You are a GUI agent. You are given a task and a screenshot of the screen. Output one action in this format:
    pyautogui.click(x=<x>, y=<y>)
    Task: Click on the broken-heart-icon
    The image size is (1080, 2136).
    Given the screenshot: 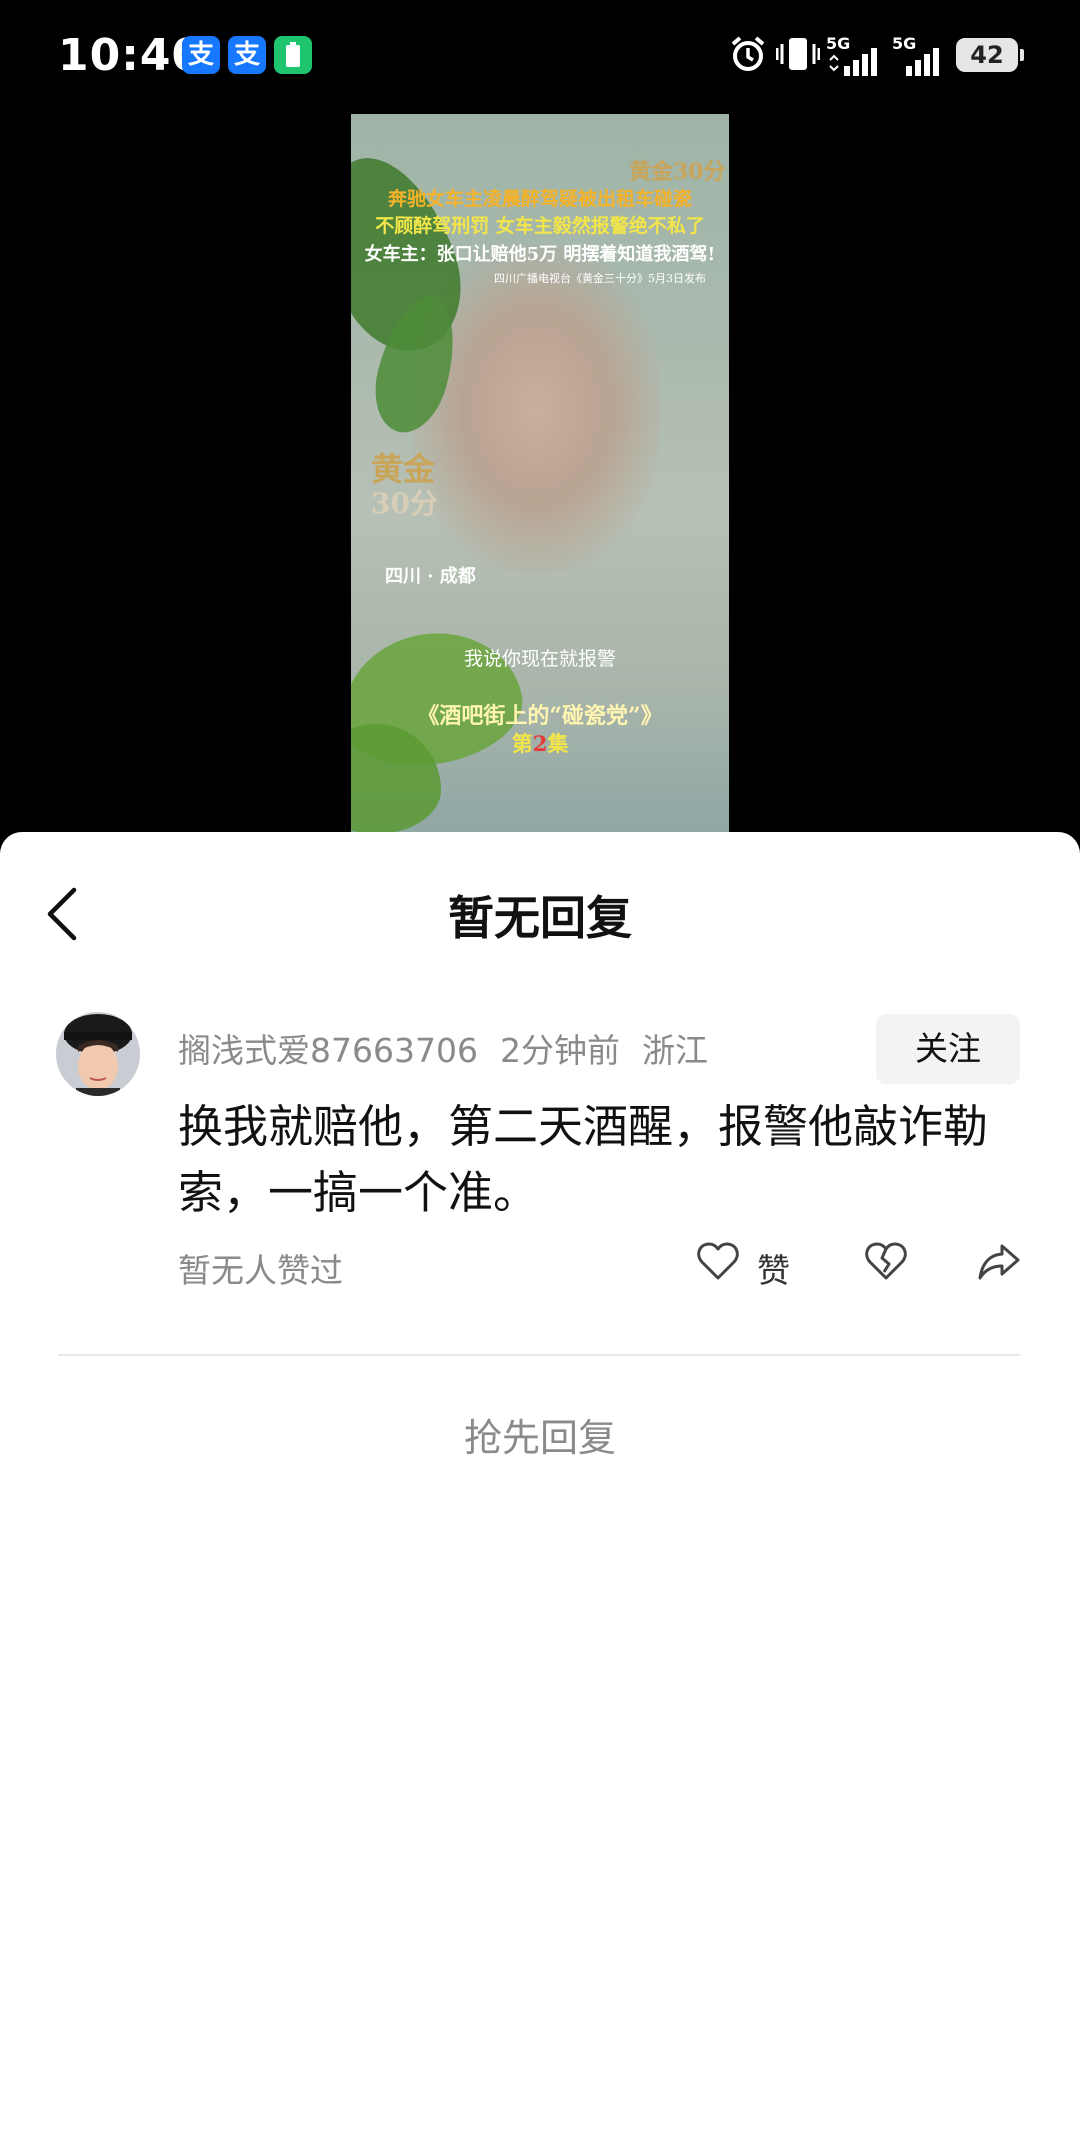 What is the action you would take?
    pyautogui.click(x=886, y=1261)
    